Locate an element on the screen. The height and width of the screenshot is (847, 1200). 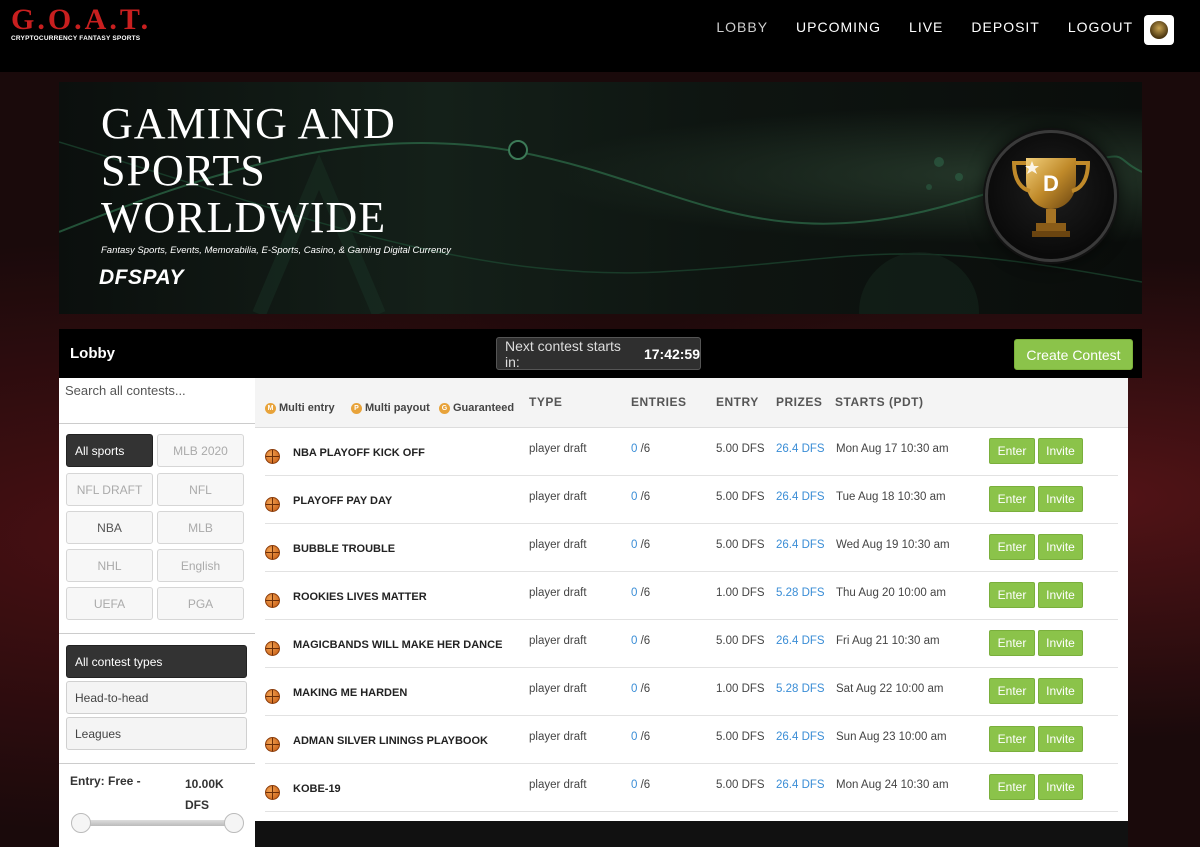
contest-name: MAGICBANDS WILL MAKE HER DANCE is located at coordinates (397, 645).